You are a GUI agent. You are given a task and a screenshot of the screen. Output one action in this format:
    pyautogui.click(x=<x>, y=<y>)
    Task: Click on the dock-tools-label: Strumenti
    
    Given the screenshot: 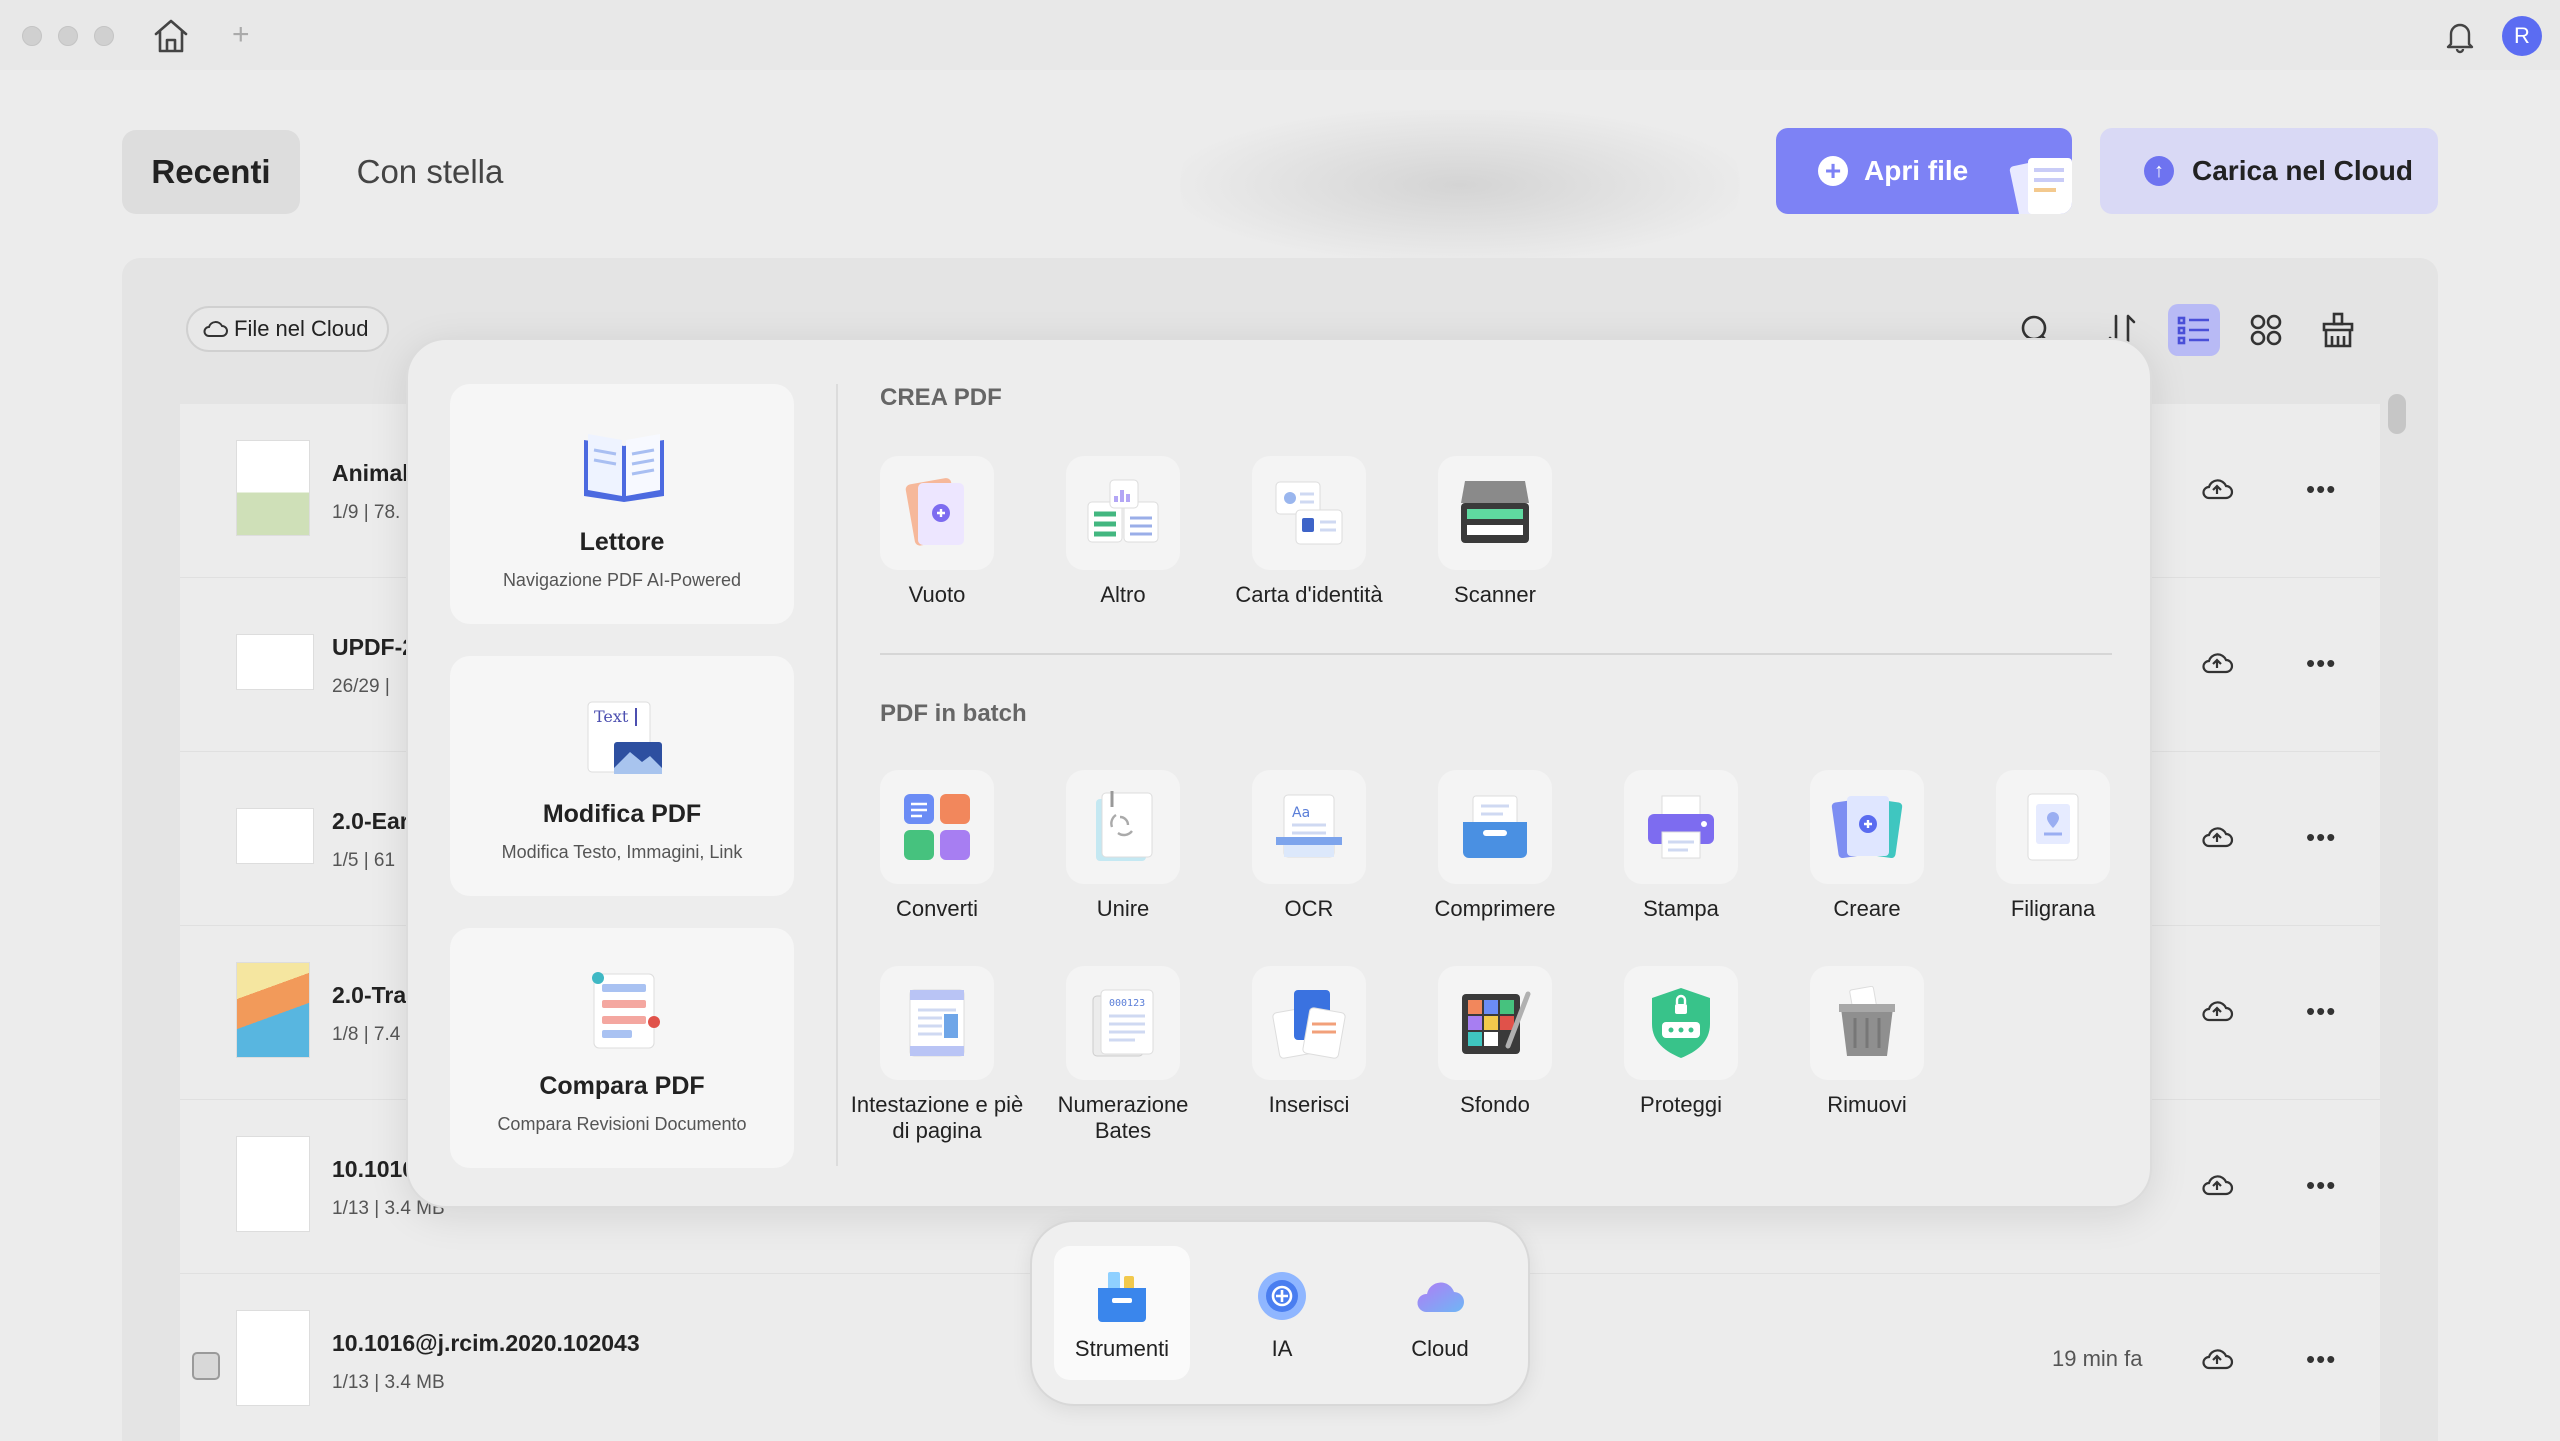 What is the action you would take?
    pyautogui.click(x=1122, y=1348)
    